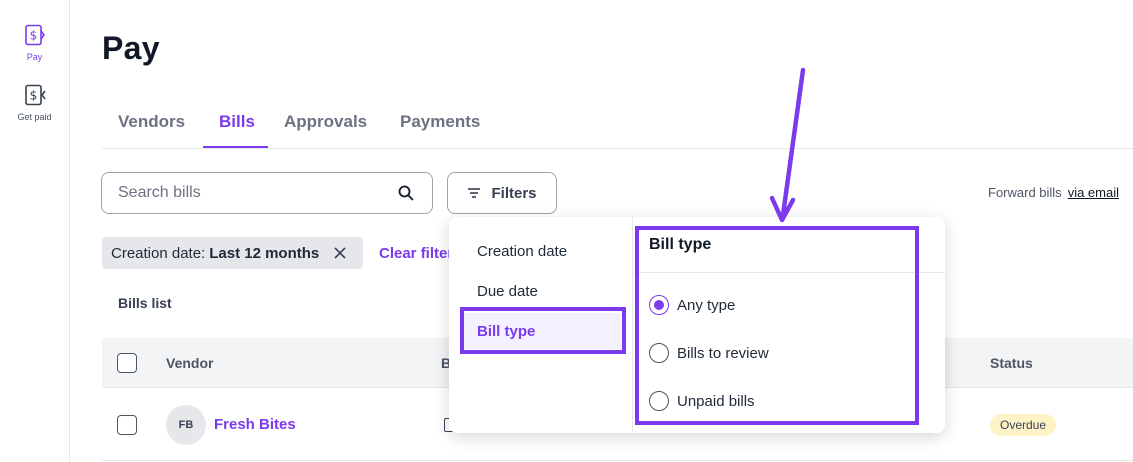 This screenshot has height=462, width=1133. I want to click on tab-vendors: Vendors, so click(151, 122).